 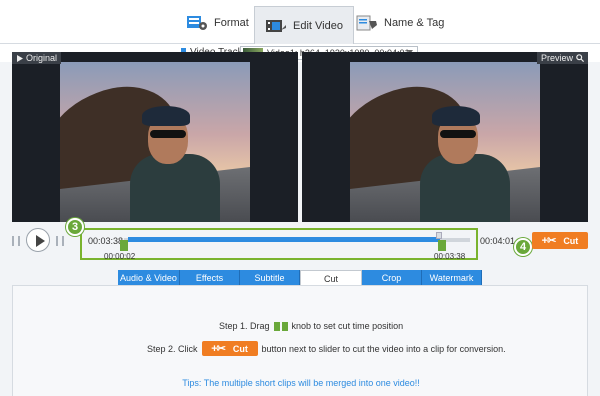 What do you see at coordinates (452, 278) in the screenshot?
I see `tab-watermark: Watermark` at bounding box center [452, 278].